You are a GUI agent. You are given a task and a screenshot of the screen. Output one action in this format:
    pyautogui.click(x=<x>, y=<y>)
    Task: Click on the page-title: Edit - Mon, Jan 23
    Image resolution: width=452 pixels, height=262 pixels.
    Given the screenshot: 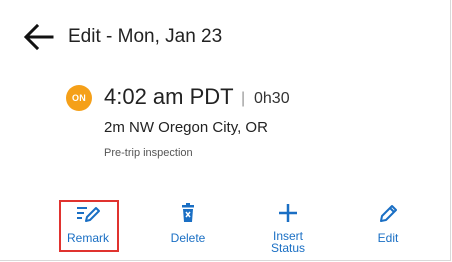 What is the action you would take?
    pyautogui.click(x=145, y=36)
    